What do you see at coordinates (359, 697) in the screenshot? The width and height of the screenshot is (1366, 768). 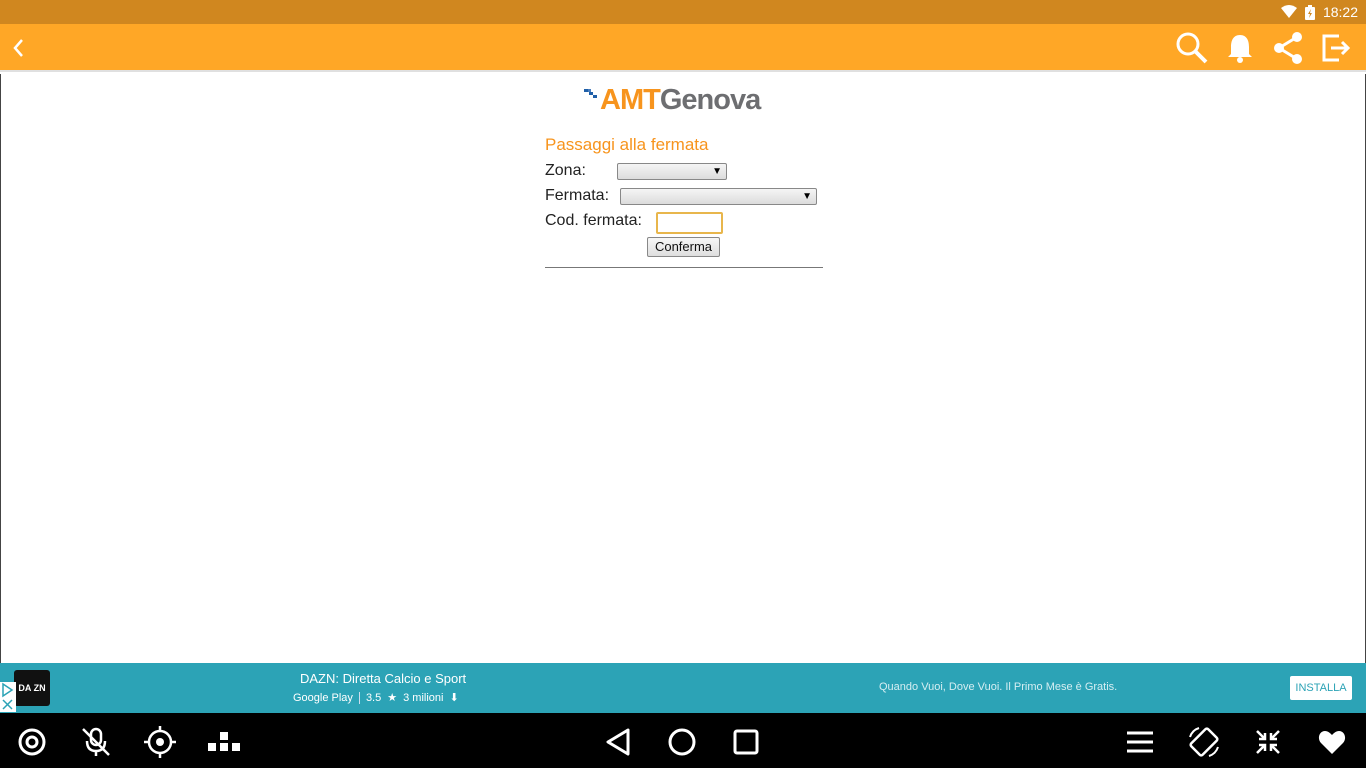 I see `ad-separator` at bounding box center [359, 697].